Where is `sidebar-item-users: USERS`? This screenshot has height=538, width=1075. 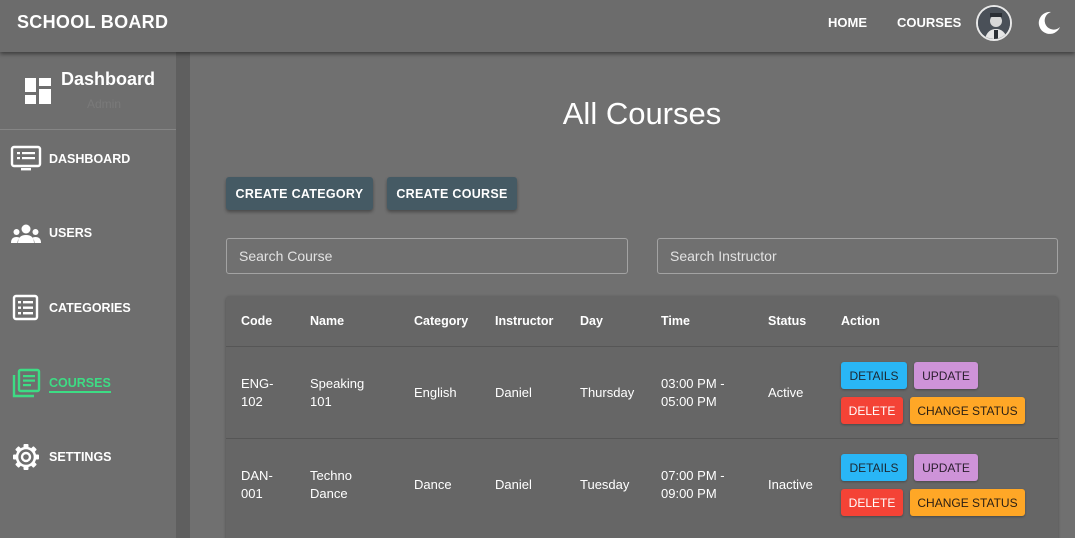 sidebar-item-users: USERS is located at coordinates (88, 233).